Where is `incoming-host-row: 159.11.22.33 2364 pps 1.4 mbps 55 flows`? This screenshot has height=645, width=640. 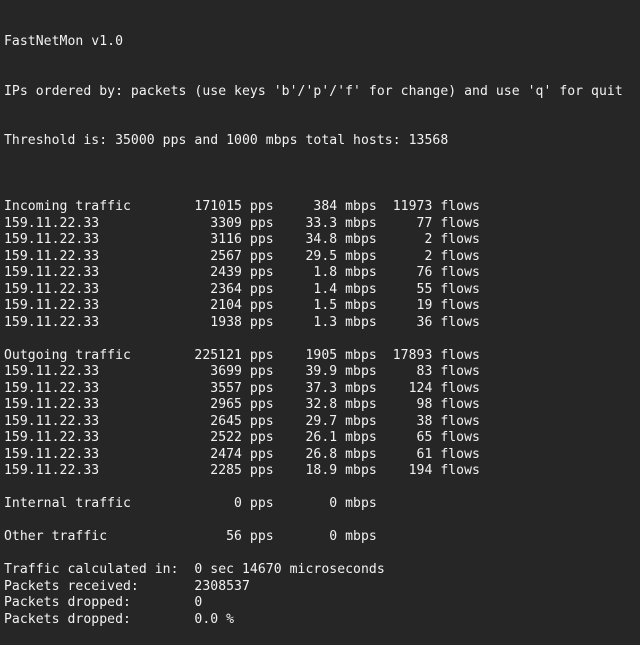
incoming-host-row: 159.11.22.33 2364 pps 1.4 mbps 55 flows is located at coordinates (242, 289).